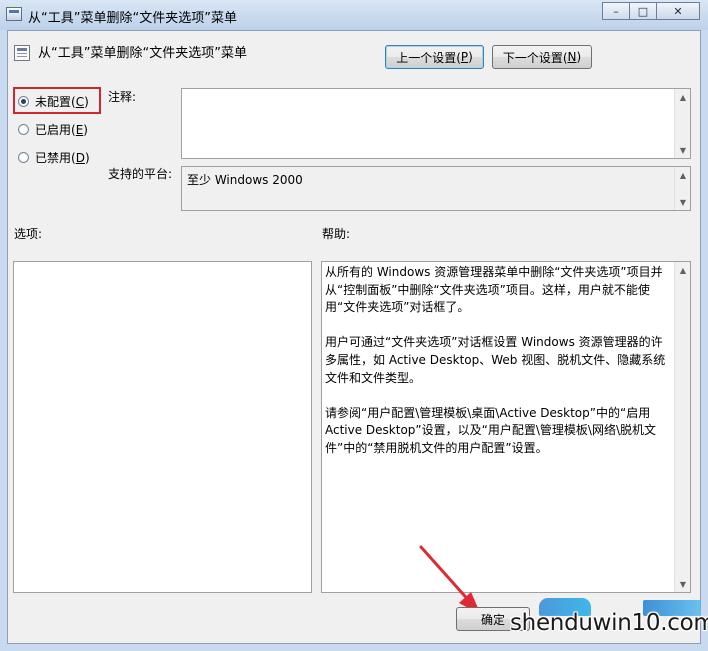  Describe the element at coordinates (132, 18) in the screenshot. I see `window-title: 从“工具”菜单删除“文件夹选项”菜单` at that location.